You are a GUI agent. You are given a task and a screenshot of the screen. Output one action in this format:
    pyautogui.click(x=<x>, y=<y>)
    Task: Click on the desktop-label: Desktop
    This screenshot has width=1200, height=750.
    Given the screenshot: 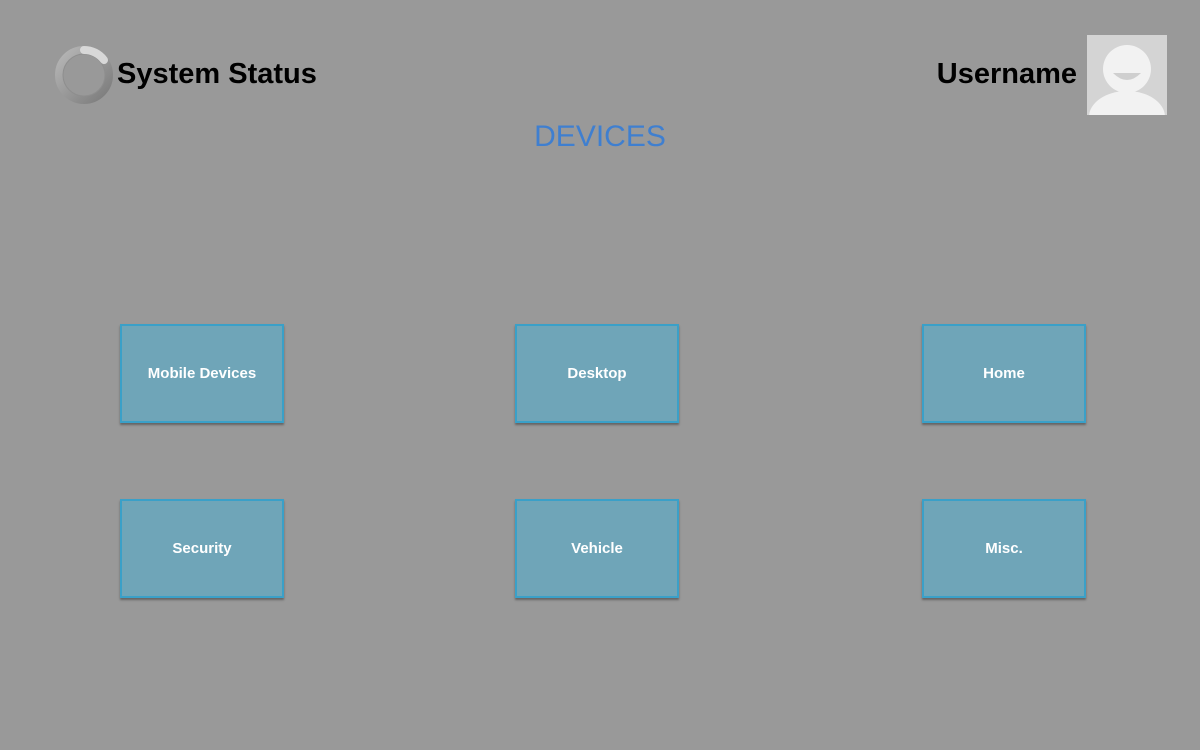 What is the action you would take?
    pyautogui.click(x=597, y=373)
    